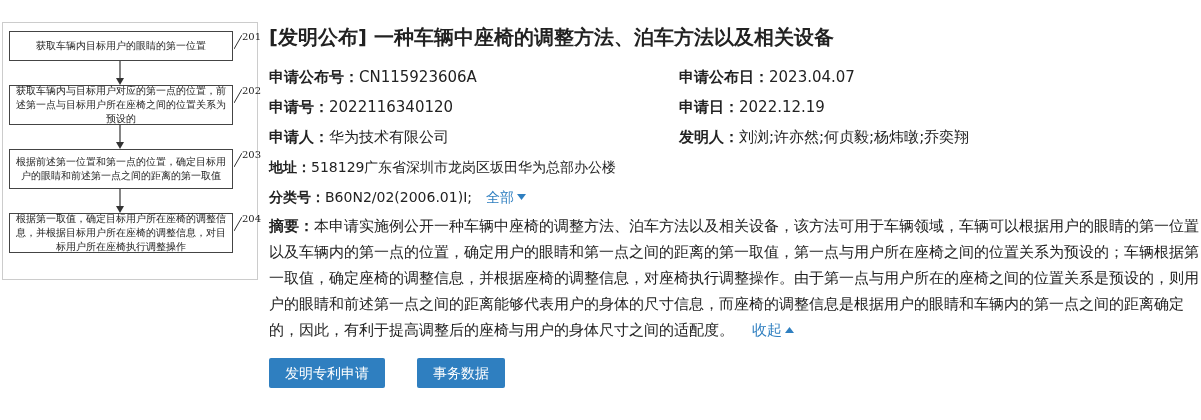  What do you see at coordinates (709, 137) in the screenshot?
I see `field-label: 发明人：` at bounding box center [709, 137].